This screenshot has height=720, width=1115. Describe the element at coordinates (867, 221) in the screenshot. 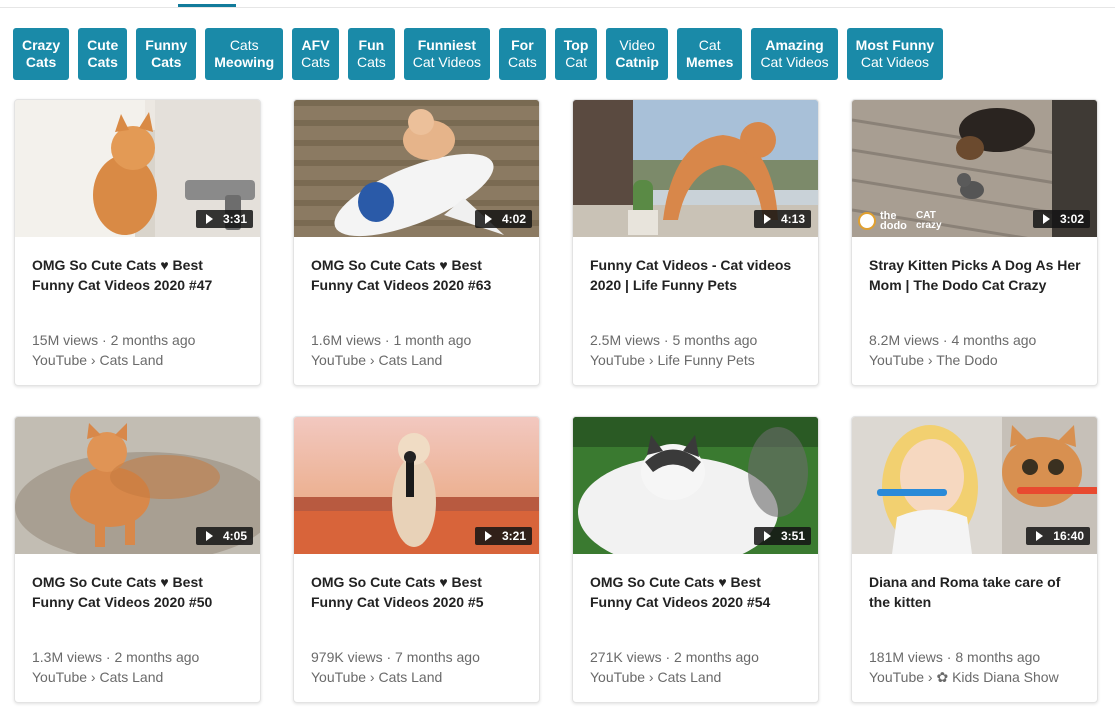

I see `dodo-logo-icon` at that location.